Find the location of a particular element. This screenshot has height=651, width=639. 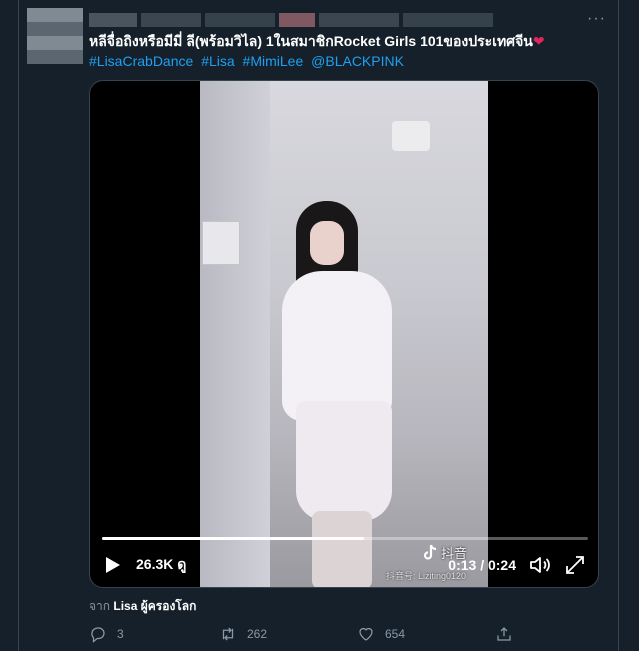

wall-camera is located at coordinates (411, 136).